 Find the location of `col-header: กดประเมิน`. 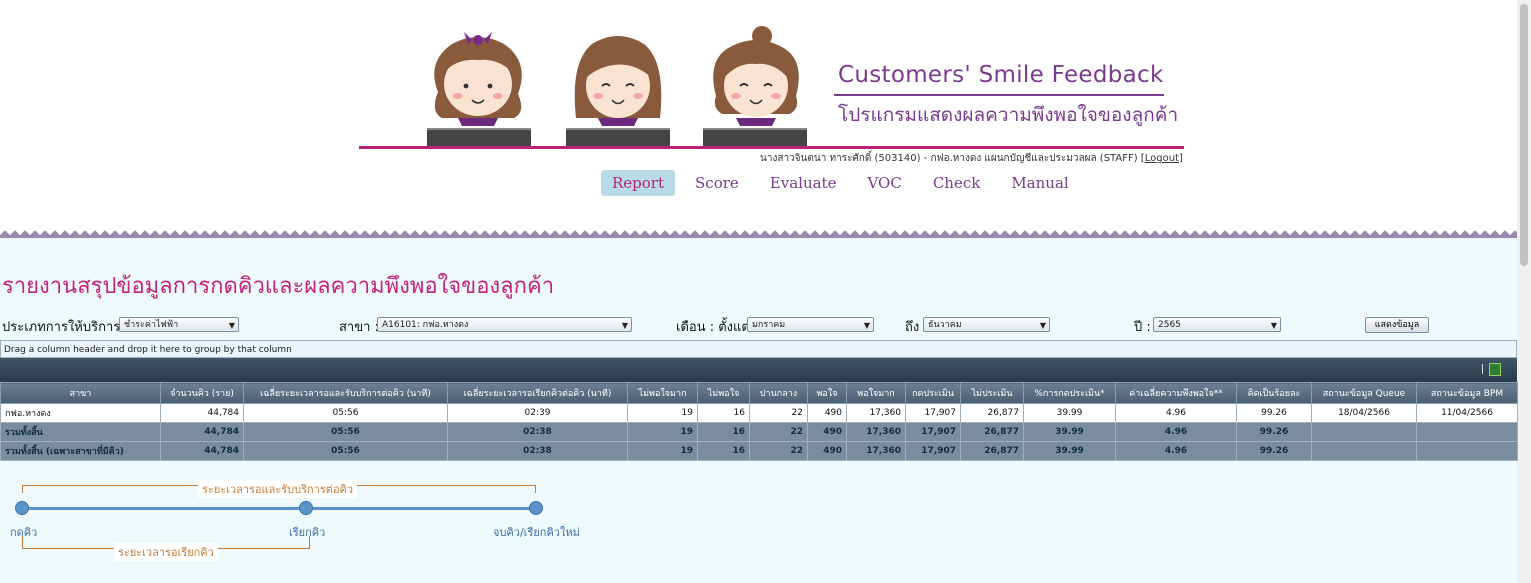

col-header: กดประเมิน is located at coordinates (933, 393).